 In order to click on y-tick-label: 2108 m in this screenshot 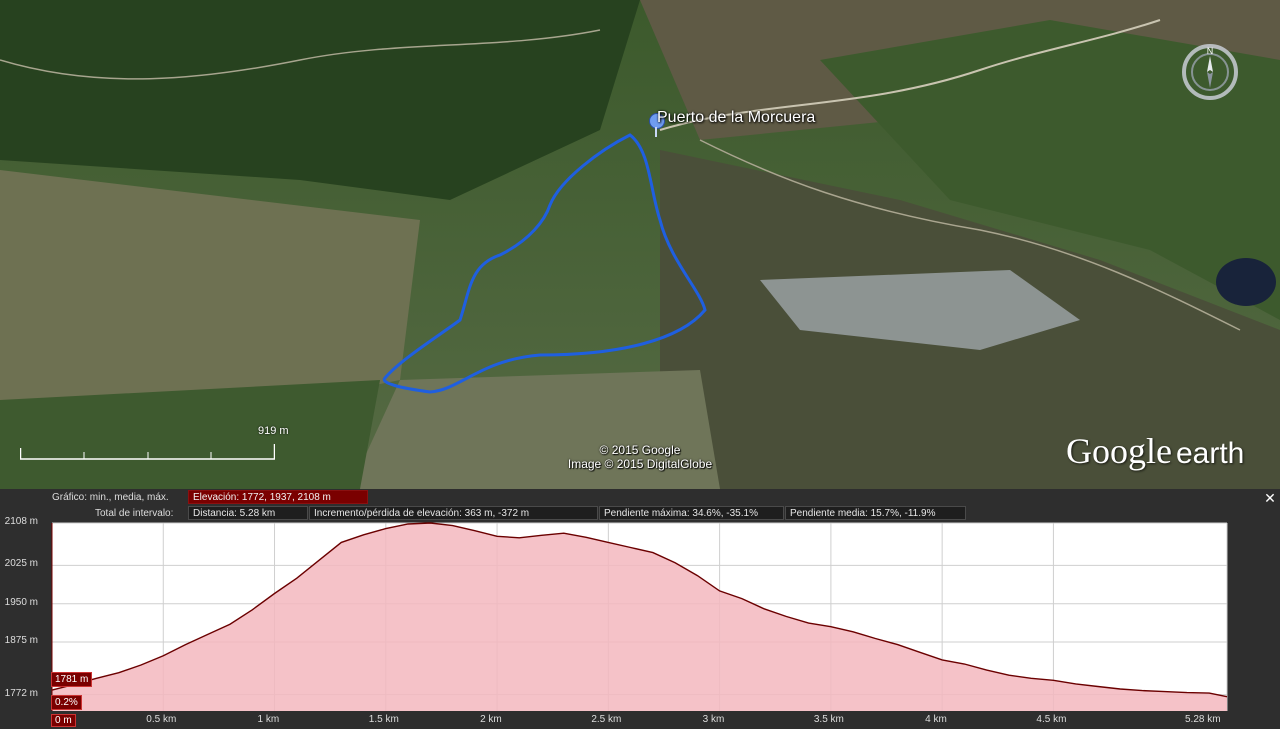, I will do `click(21, 521)`.